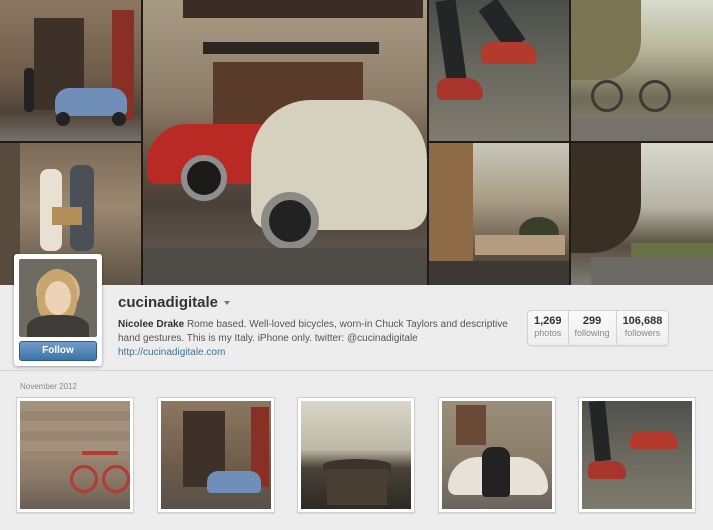 This screenshot has width=713, height=530. Describe the element at coordinates (58, 298) in the screenshot. I see `avatar` at that location.